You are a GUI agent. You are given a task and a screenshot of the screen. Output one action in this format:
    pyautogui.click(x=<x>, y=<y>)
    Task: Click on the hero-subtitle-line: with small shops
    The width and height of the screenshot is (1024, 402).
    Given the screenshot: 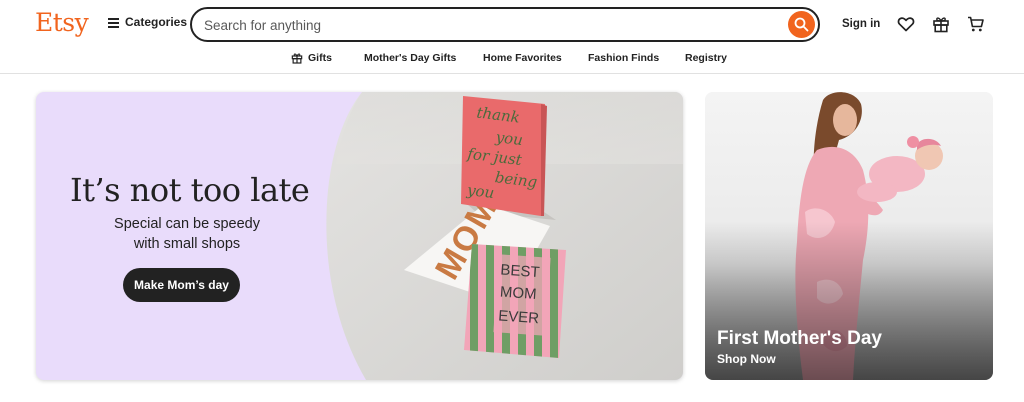 What is the action you would take?
    pyautogui.click(x=187, y=244)
    